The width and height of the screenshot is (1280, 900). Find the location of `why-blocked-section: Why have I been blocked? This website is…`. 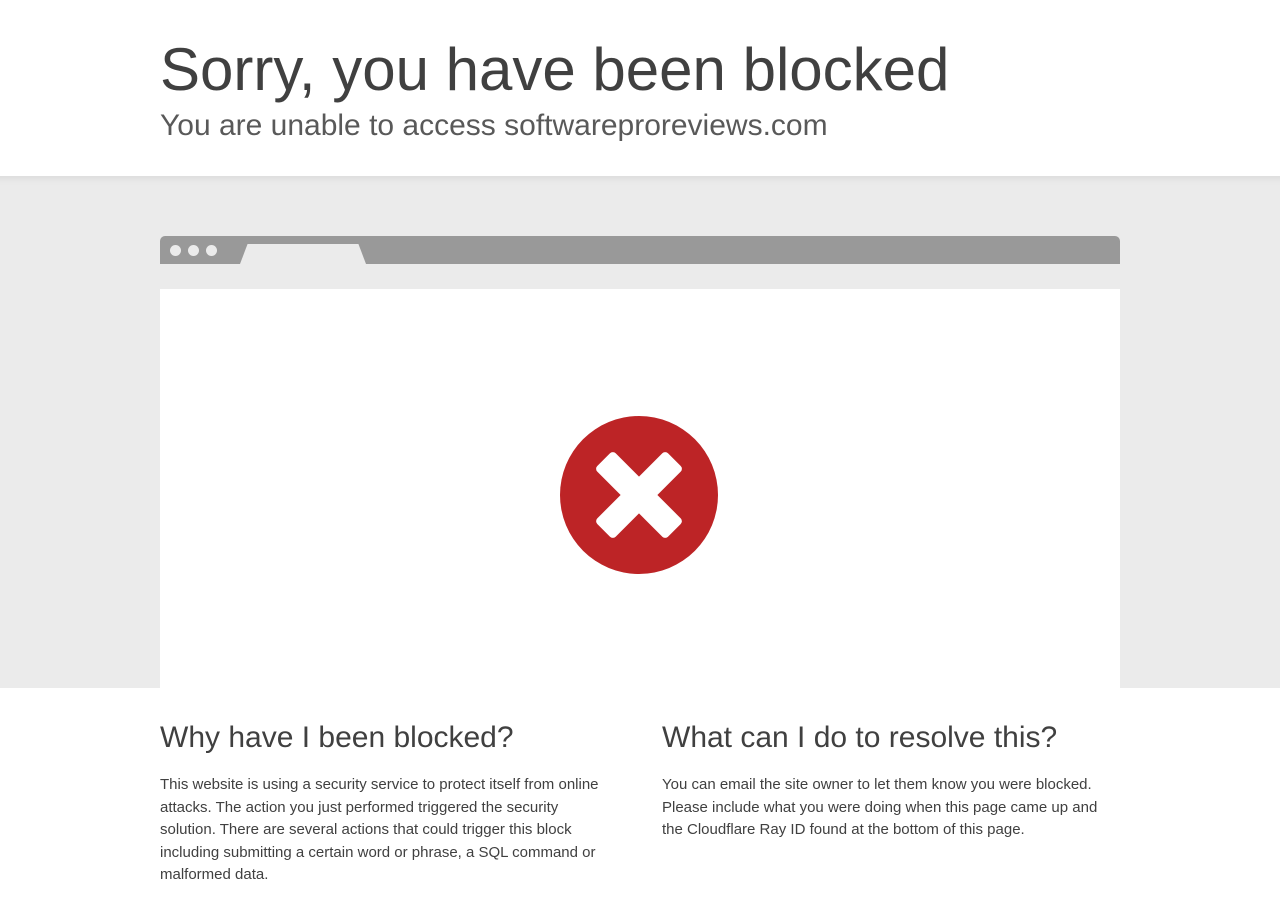

why-blocked-section: Why have I been blocked? This website is… is located at coordinates (389, 801).